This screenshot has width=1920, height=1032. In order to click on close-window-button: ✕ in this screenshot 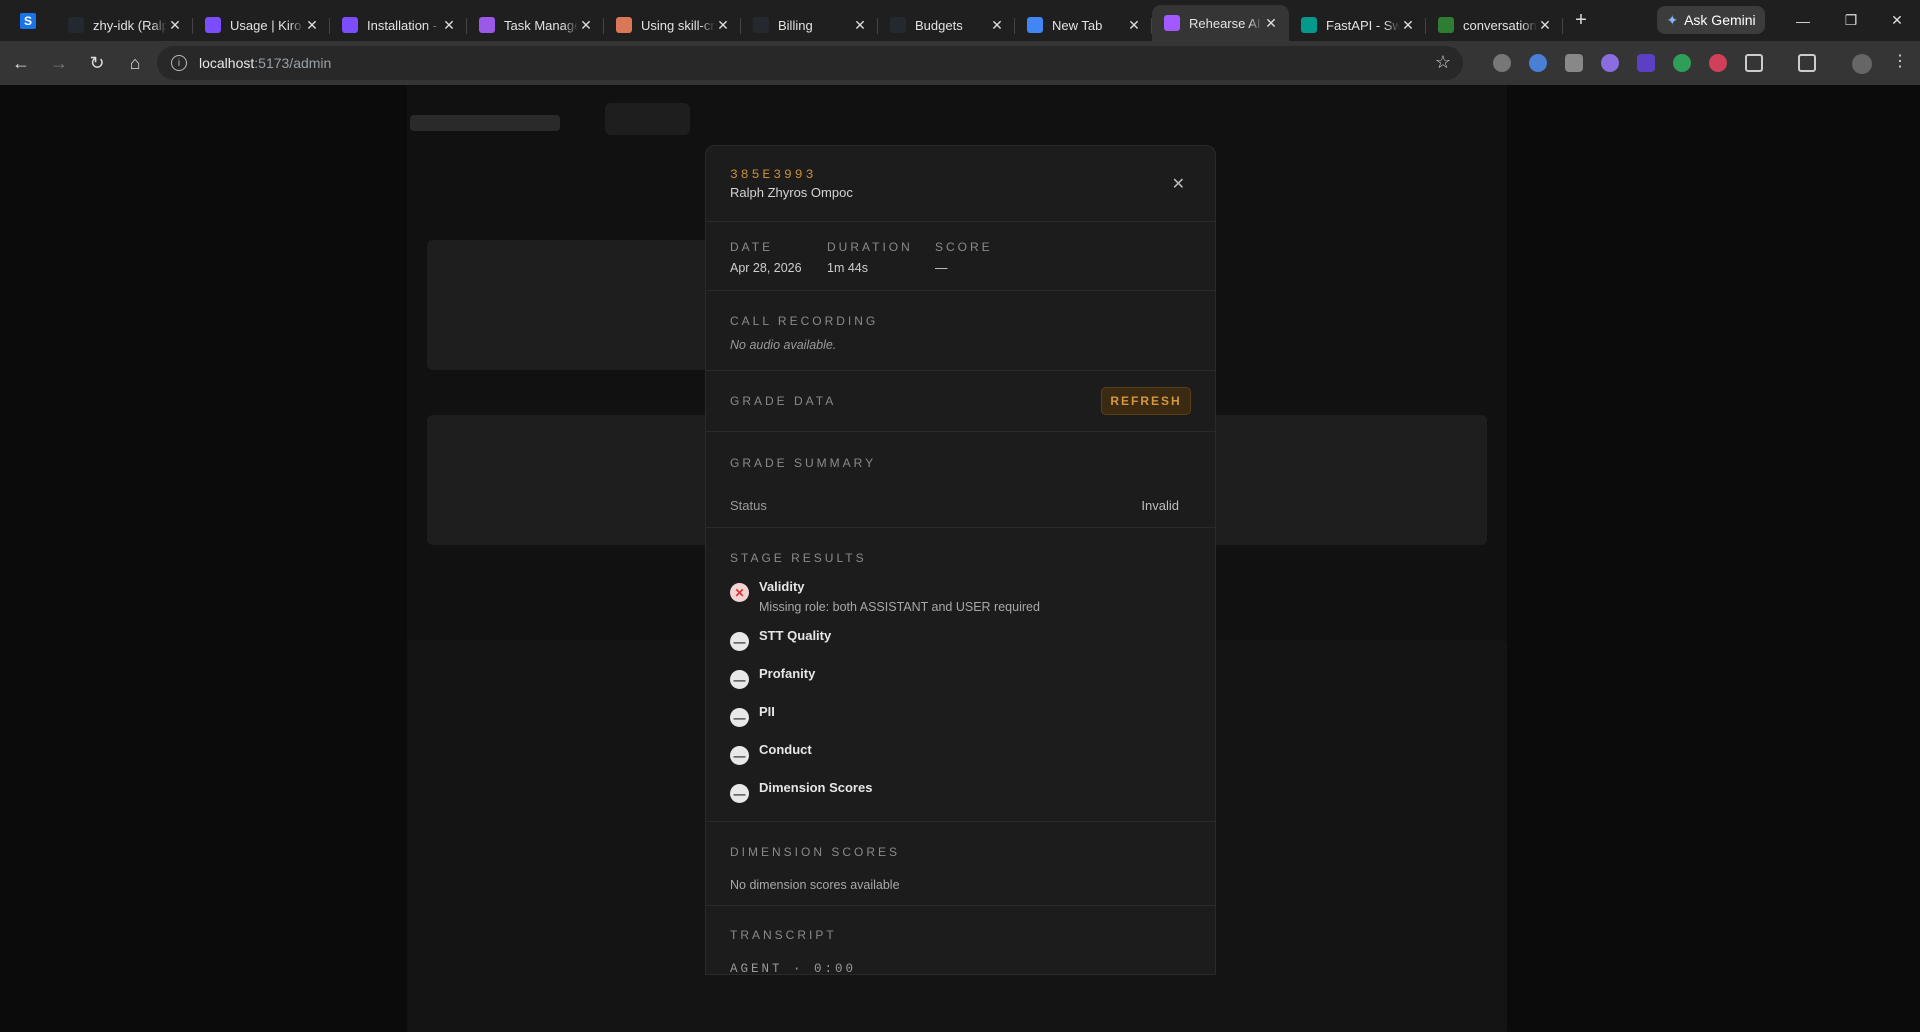, I will do `click(1897, 20)`.